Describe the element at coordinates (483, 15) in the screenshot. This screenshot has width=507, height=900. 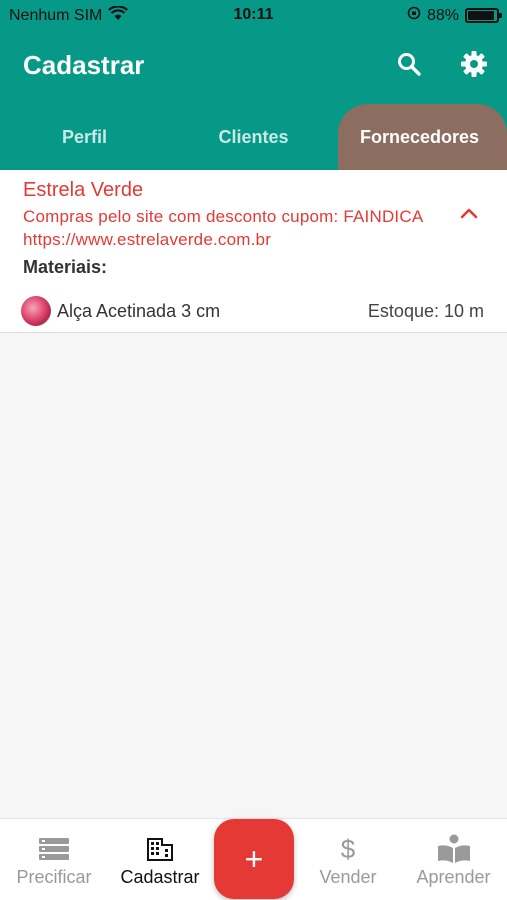
I see `battery-icon` at that location.